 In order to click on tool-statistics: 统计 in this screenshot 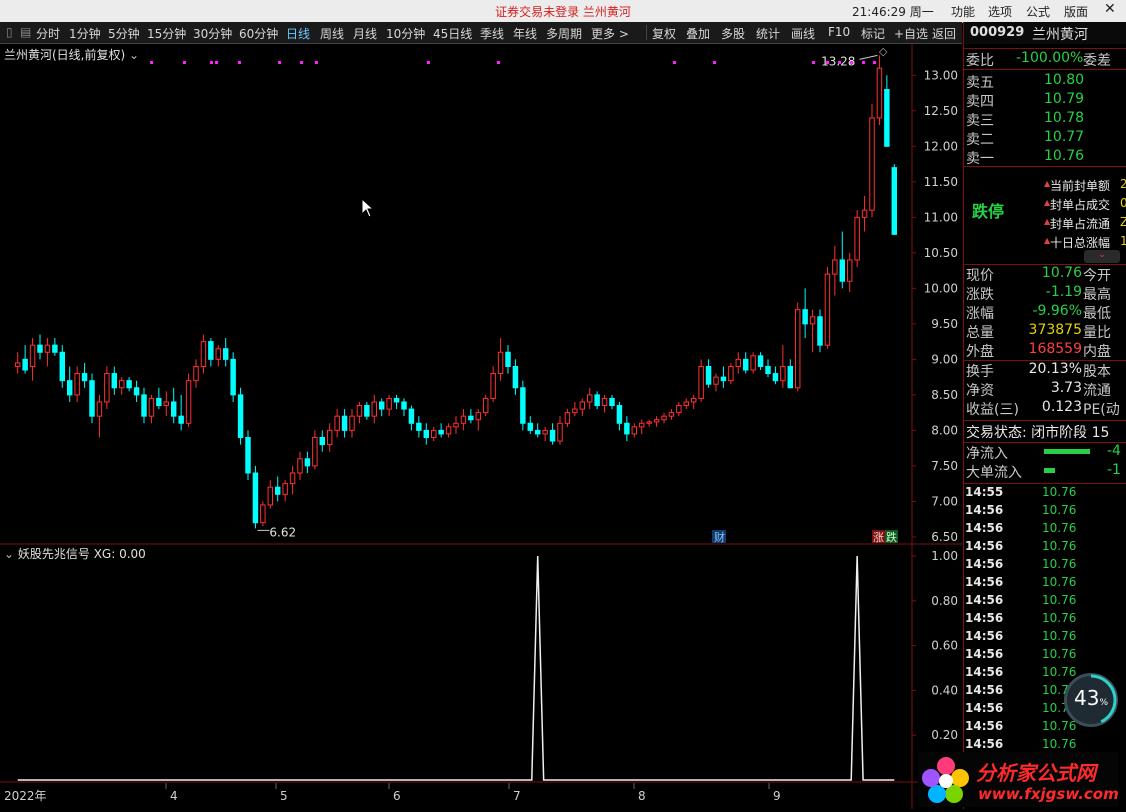, I will do `click(768, 33)`.